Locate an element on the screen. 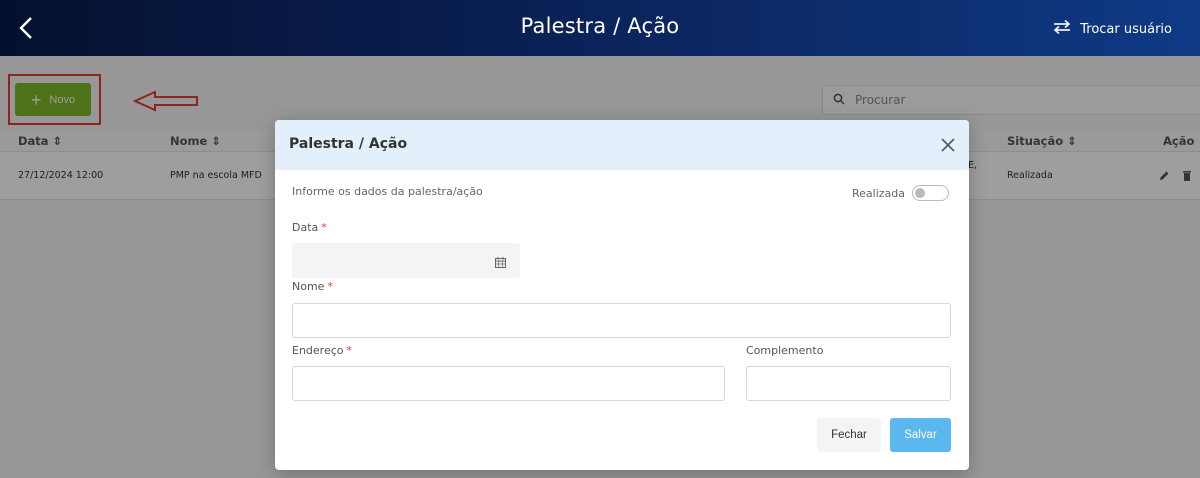 This screenshot has height=478, width=1200. app-header: Palestra / Ação Trocar usuário is located at coordinates (600, 28).